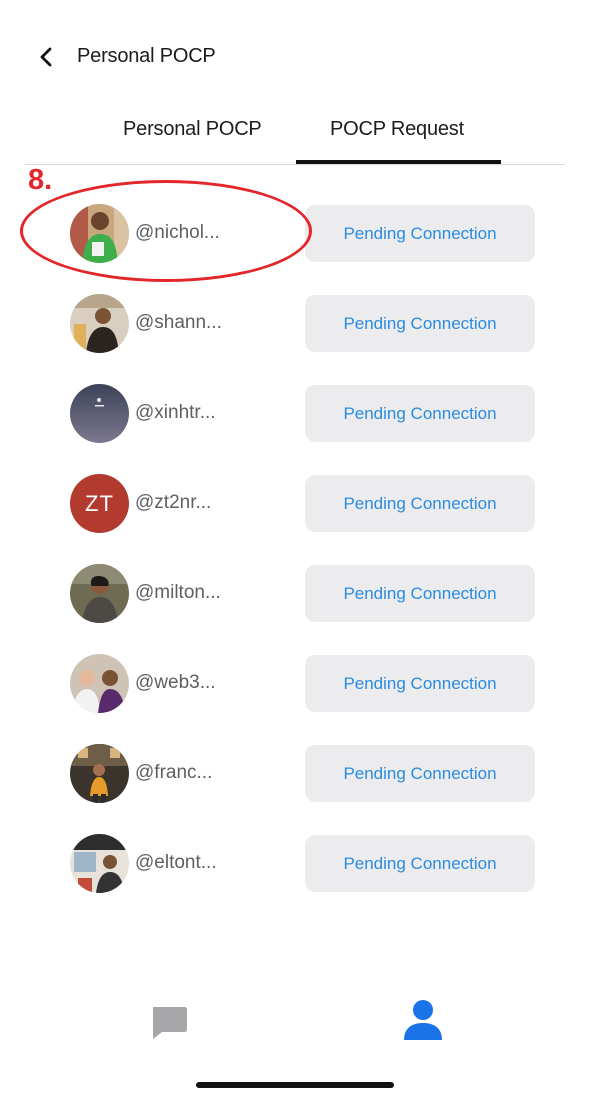 Image resolution: width=590 pixels, height=1100 pixels. What do you see at coordinates (295, 57) in the screenshot?
I see `top-bar: Personal POCP` at bounding box center [295, 57].